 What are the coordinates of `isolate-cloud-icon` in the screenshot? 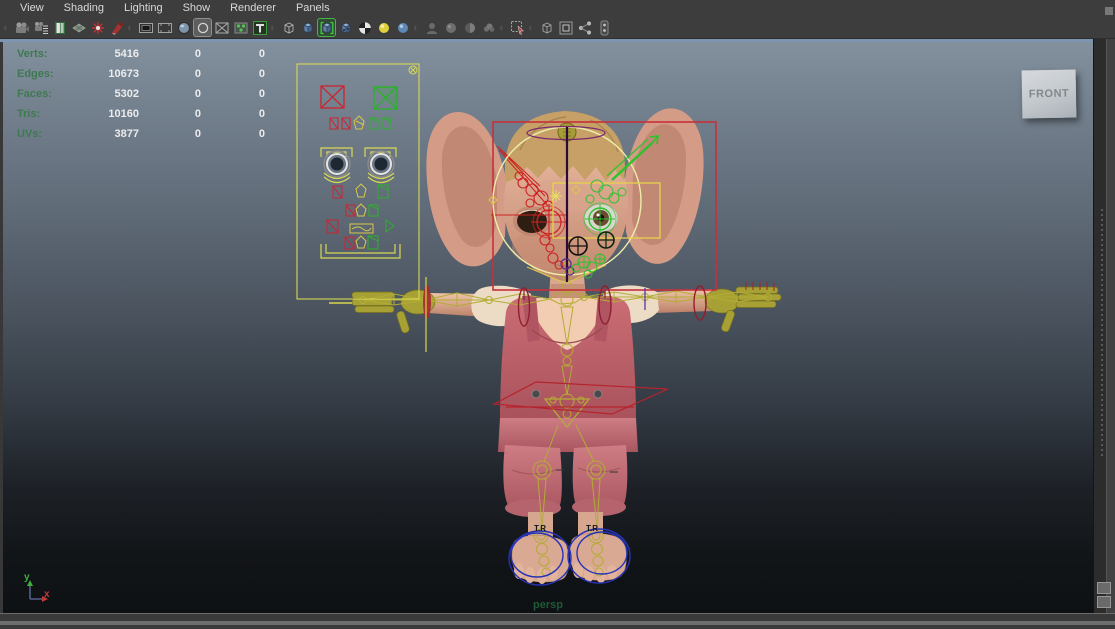 It's located at (488, 27).